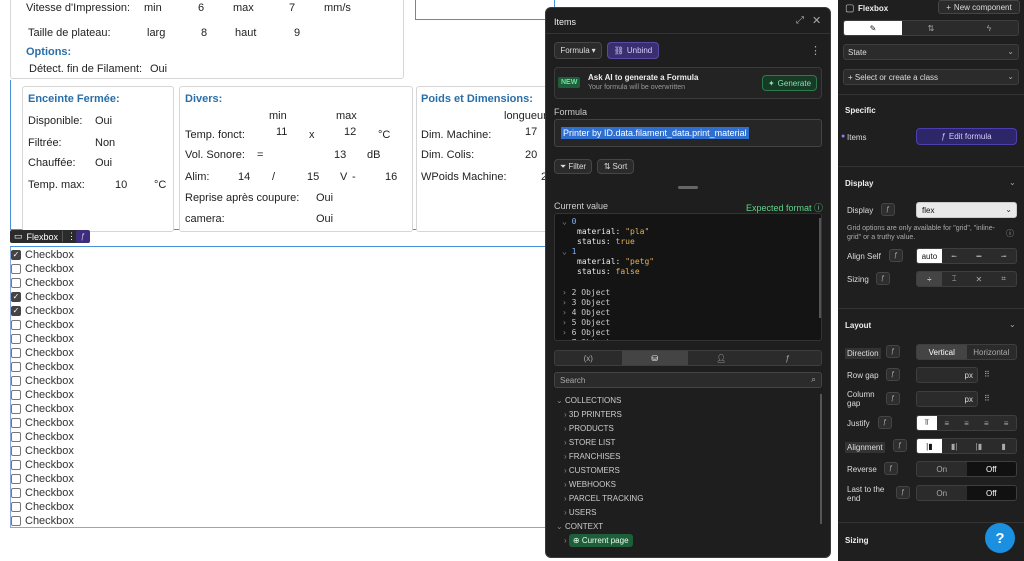 The height and width of the screenshot is (561, 1024). Describe the element at coordinates (586, 332) in the screenshot. I see `tree-node-object: › 6 Object` at that location.